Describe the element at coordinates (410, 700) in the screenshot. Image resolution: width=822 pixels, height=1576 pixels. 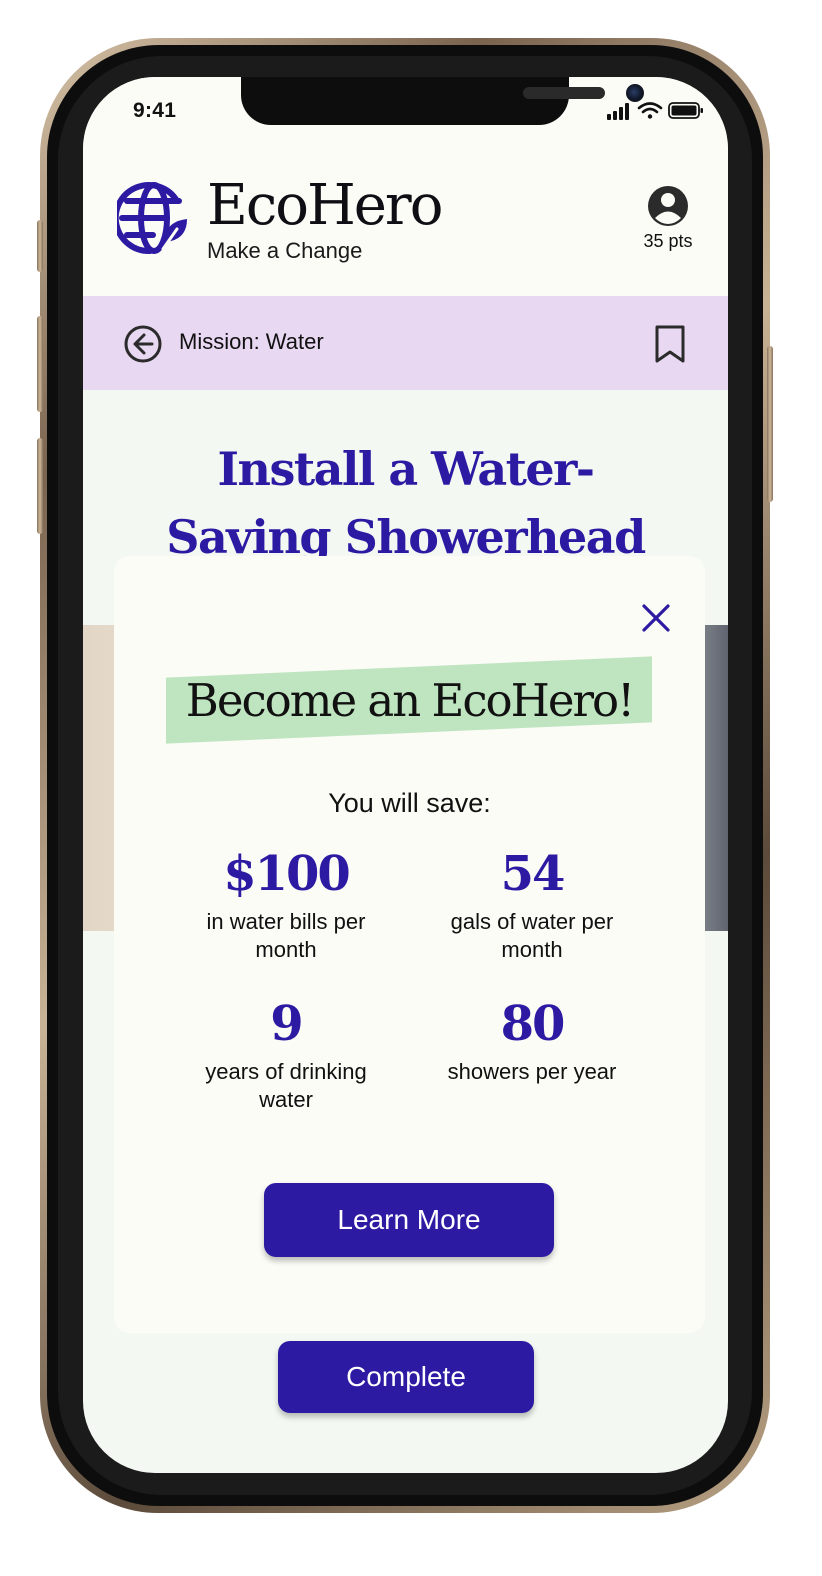
I see `modal-heading: Become an EcoHero!` at that location.